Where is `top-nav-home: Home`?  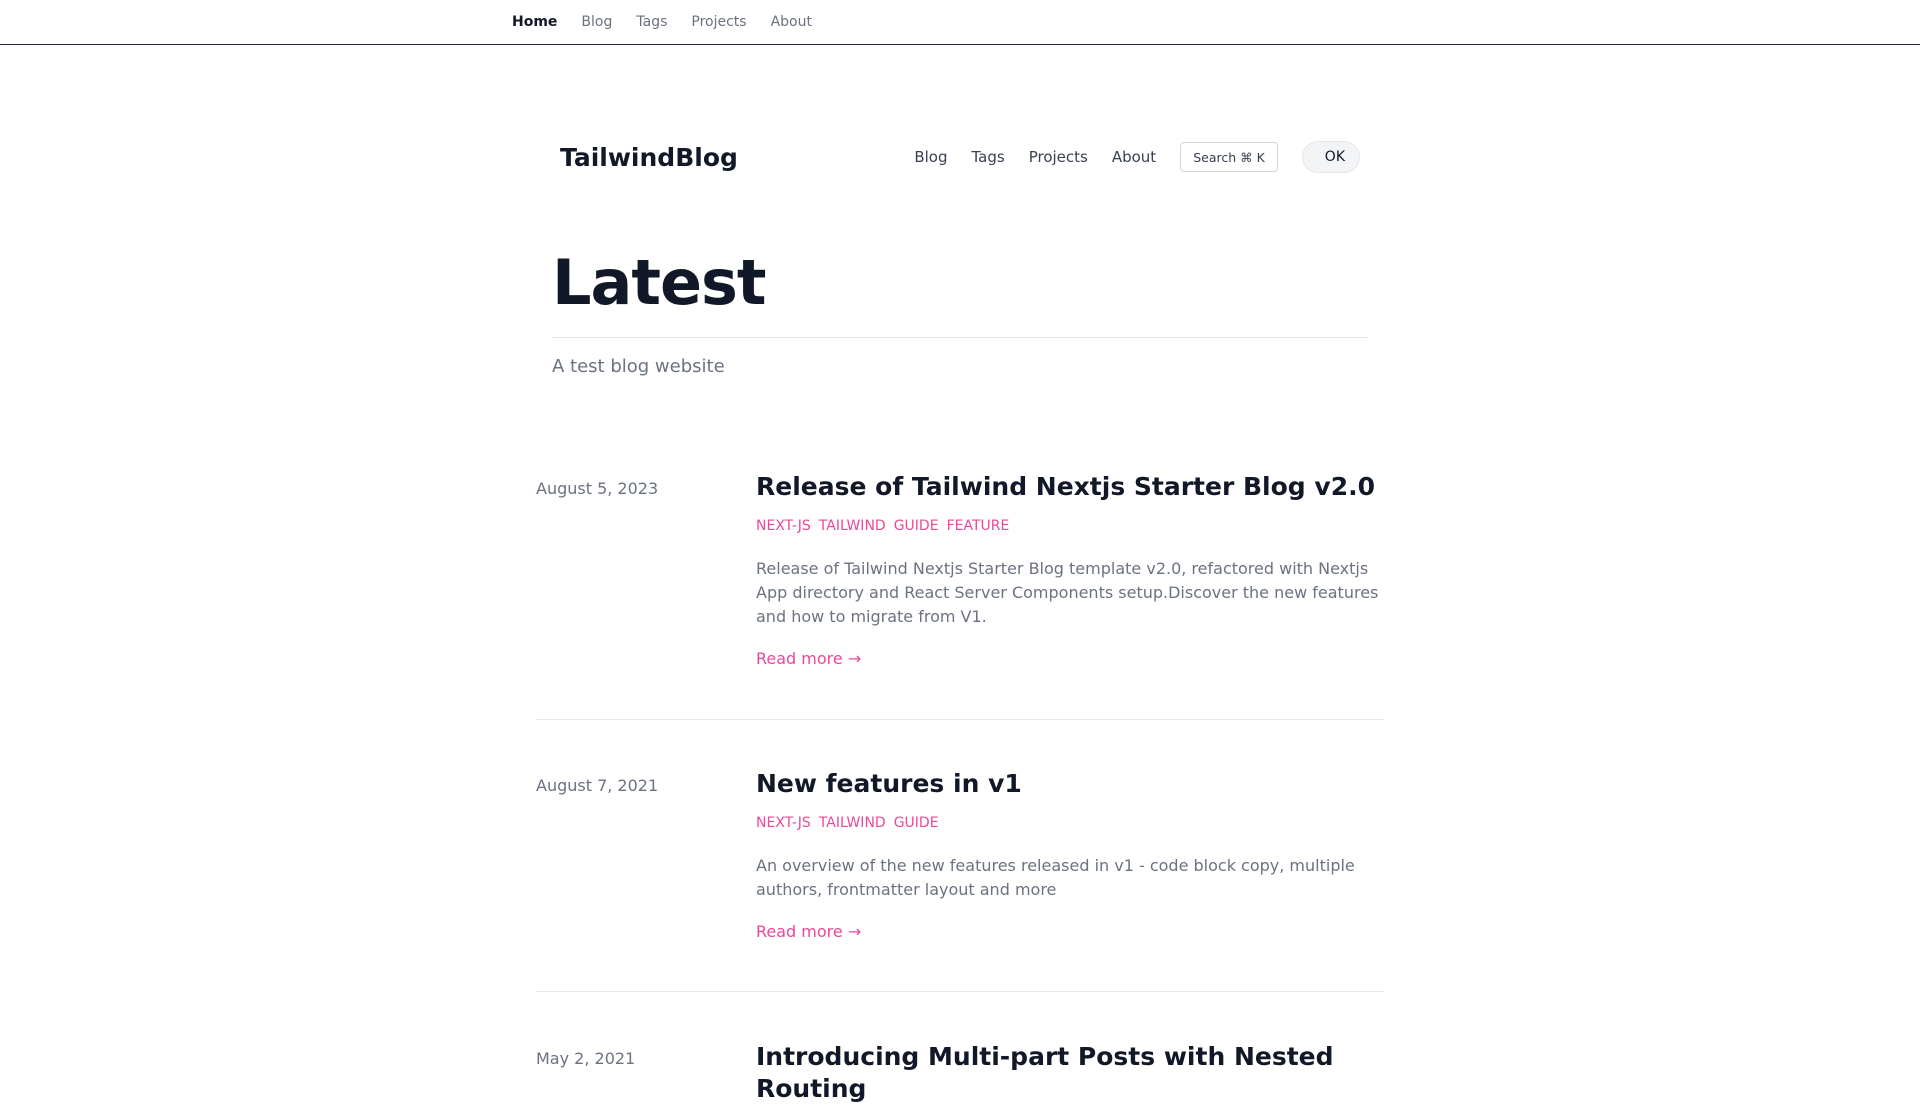
top-nav-home: Home is located at coordinates (534, 22).